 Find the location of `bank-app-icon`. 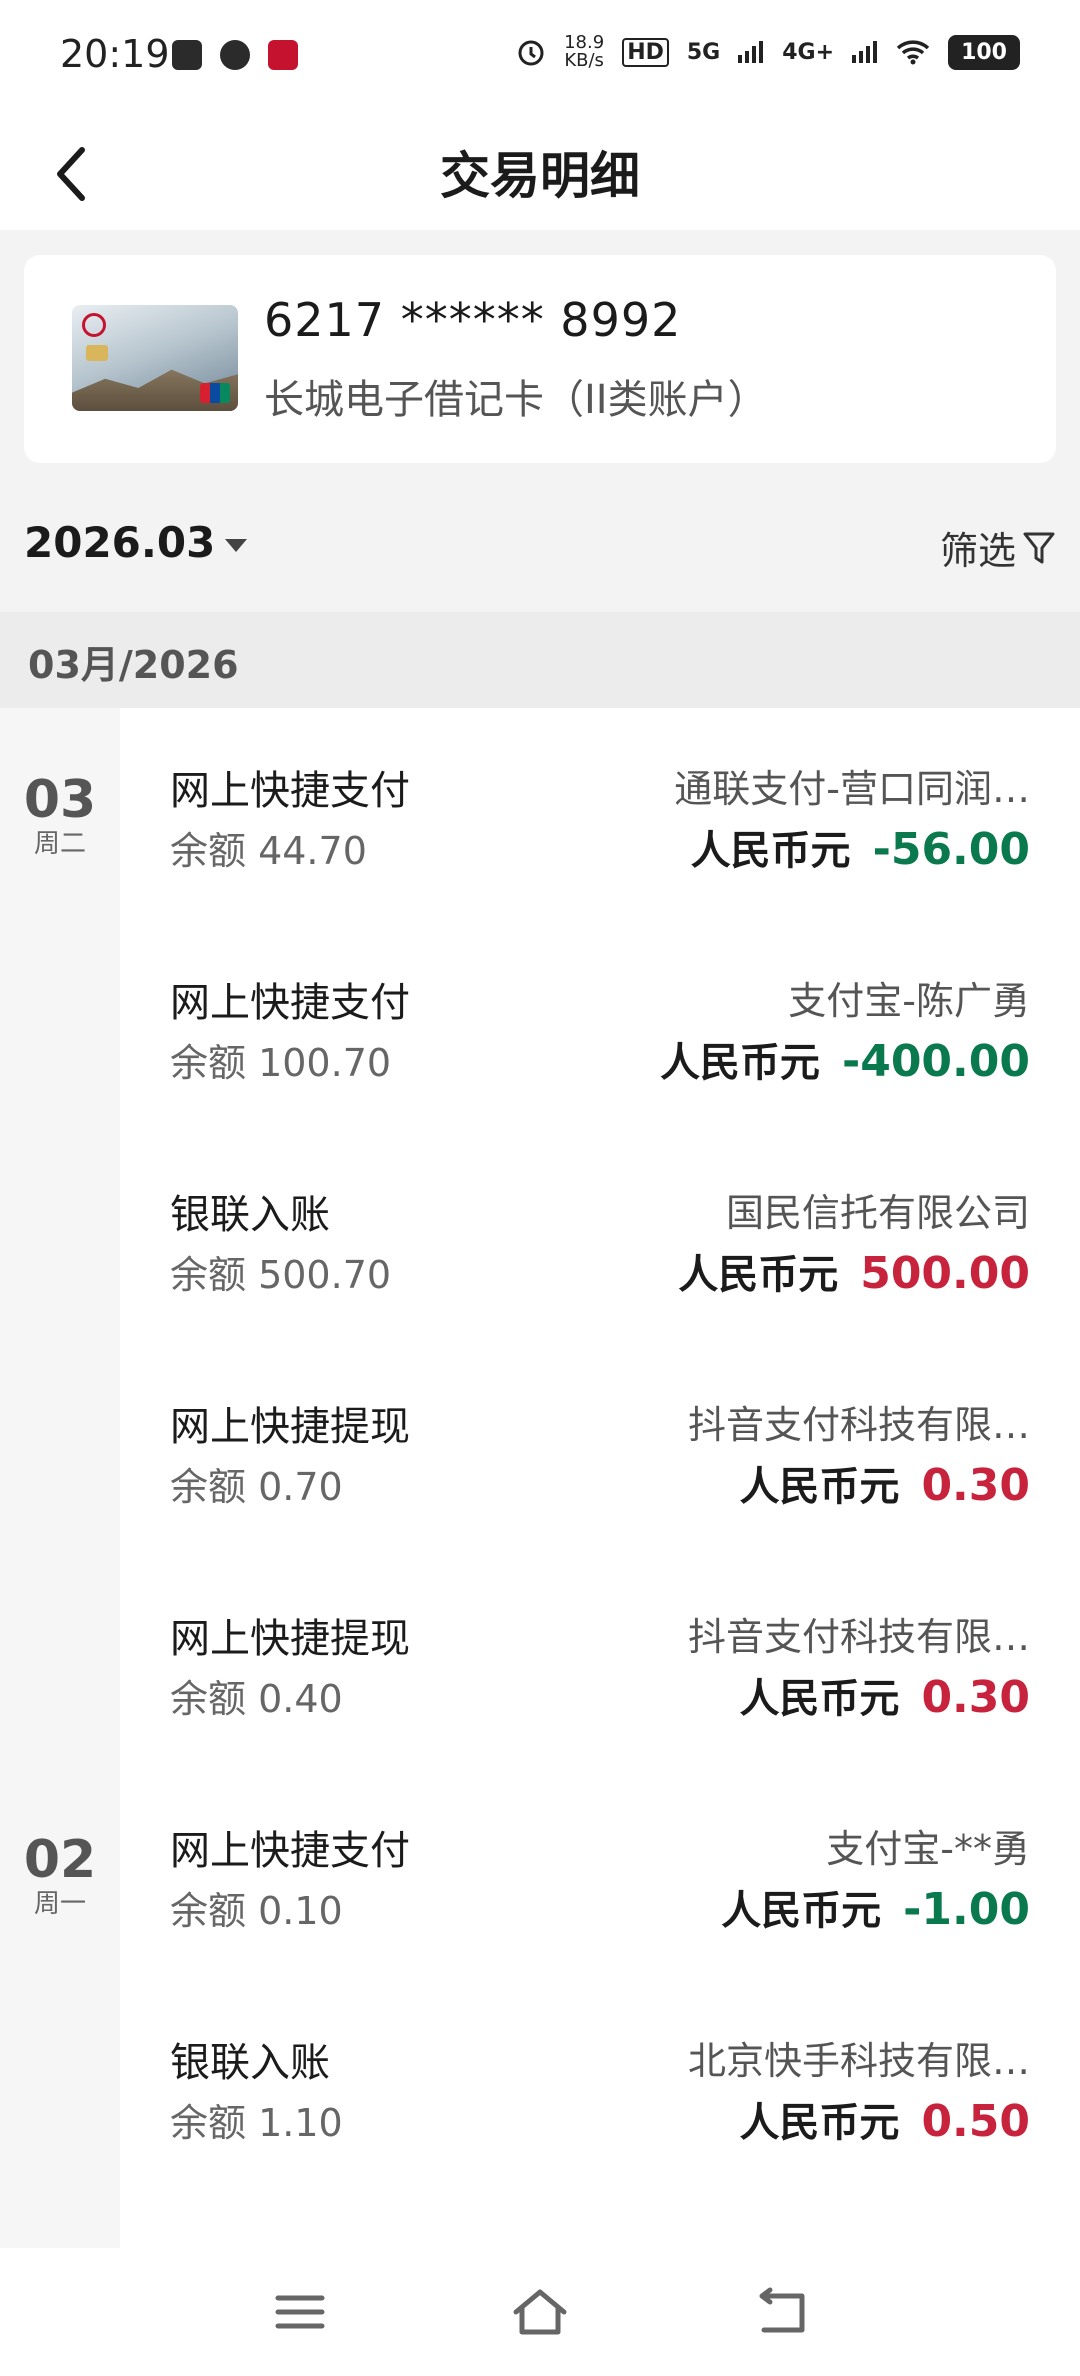

bank-app-icon is located at coordinates (283, 55).